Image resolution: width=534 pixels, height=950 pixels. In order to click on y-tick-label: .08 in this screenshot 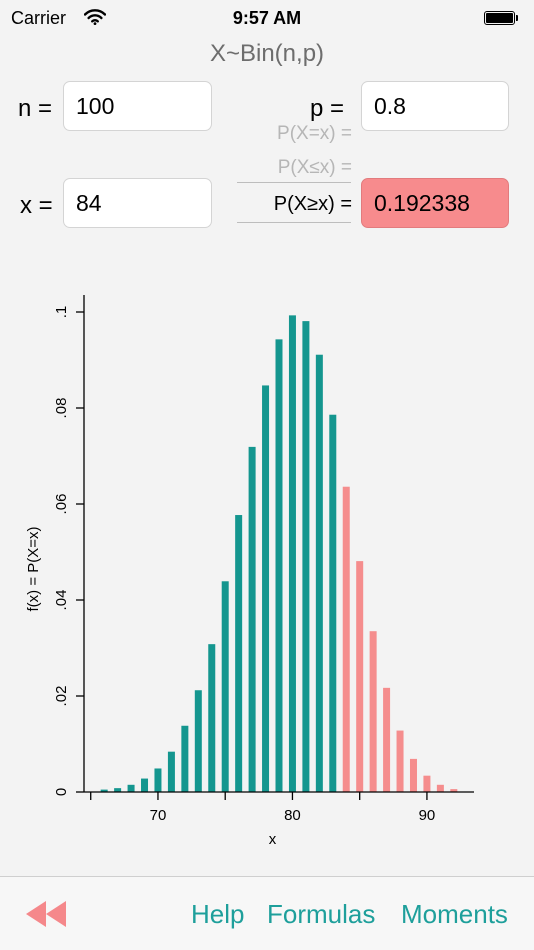, I will do `click(61, 408)`.